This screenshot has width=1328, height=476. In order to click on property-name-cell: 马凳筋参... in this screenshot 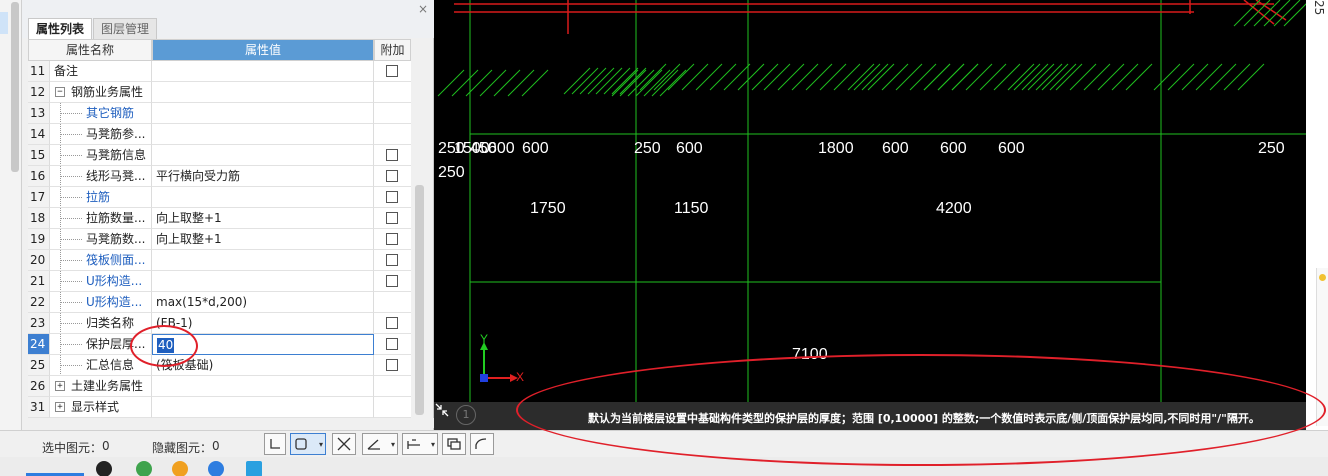, I will do `click(101, 134)`.